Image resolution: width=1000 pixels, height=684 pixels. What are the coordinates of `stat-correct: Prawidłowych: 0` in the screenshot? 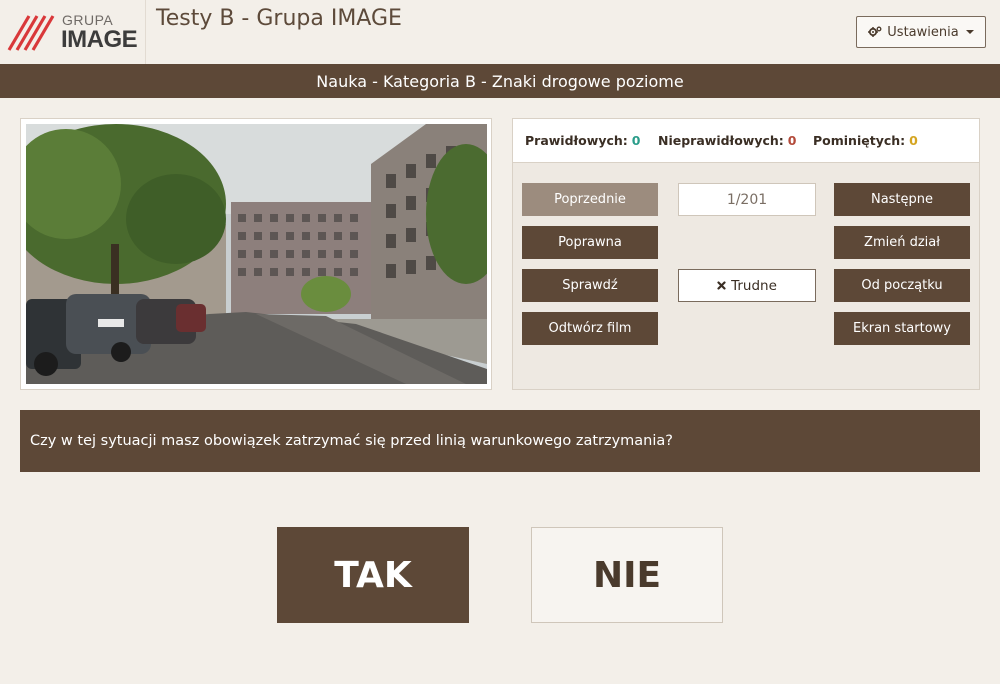 It's located at (582, 140).